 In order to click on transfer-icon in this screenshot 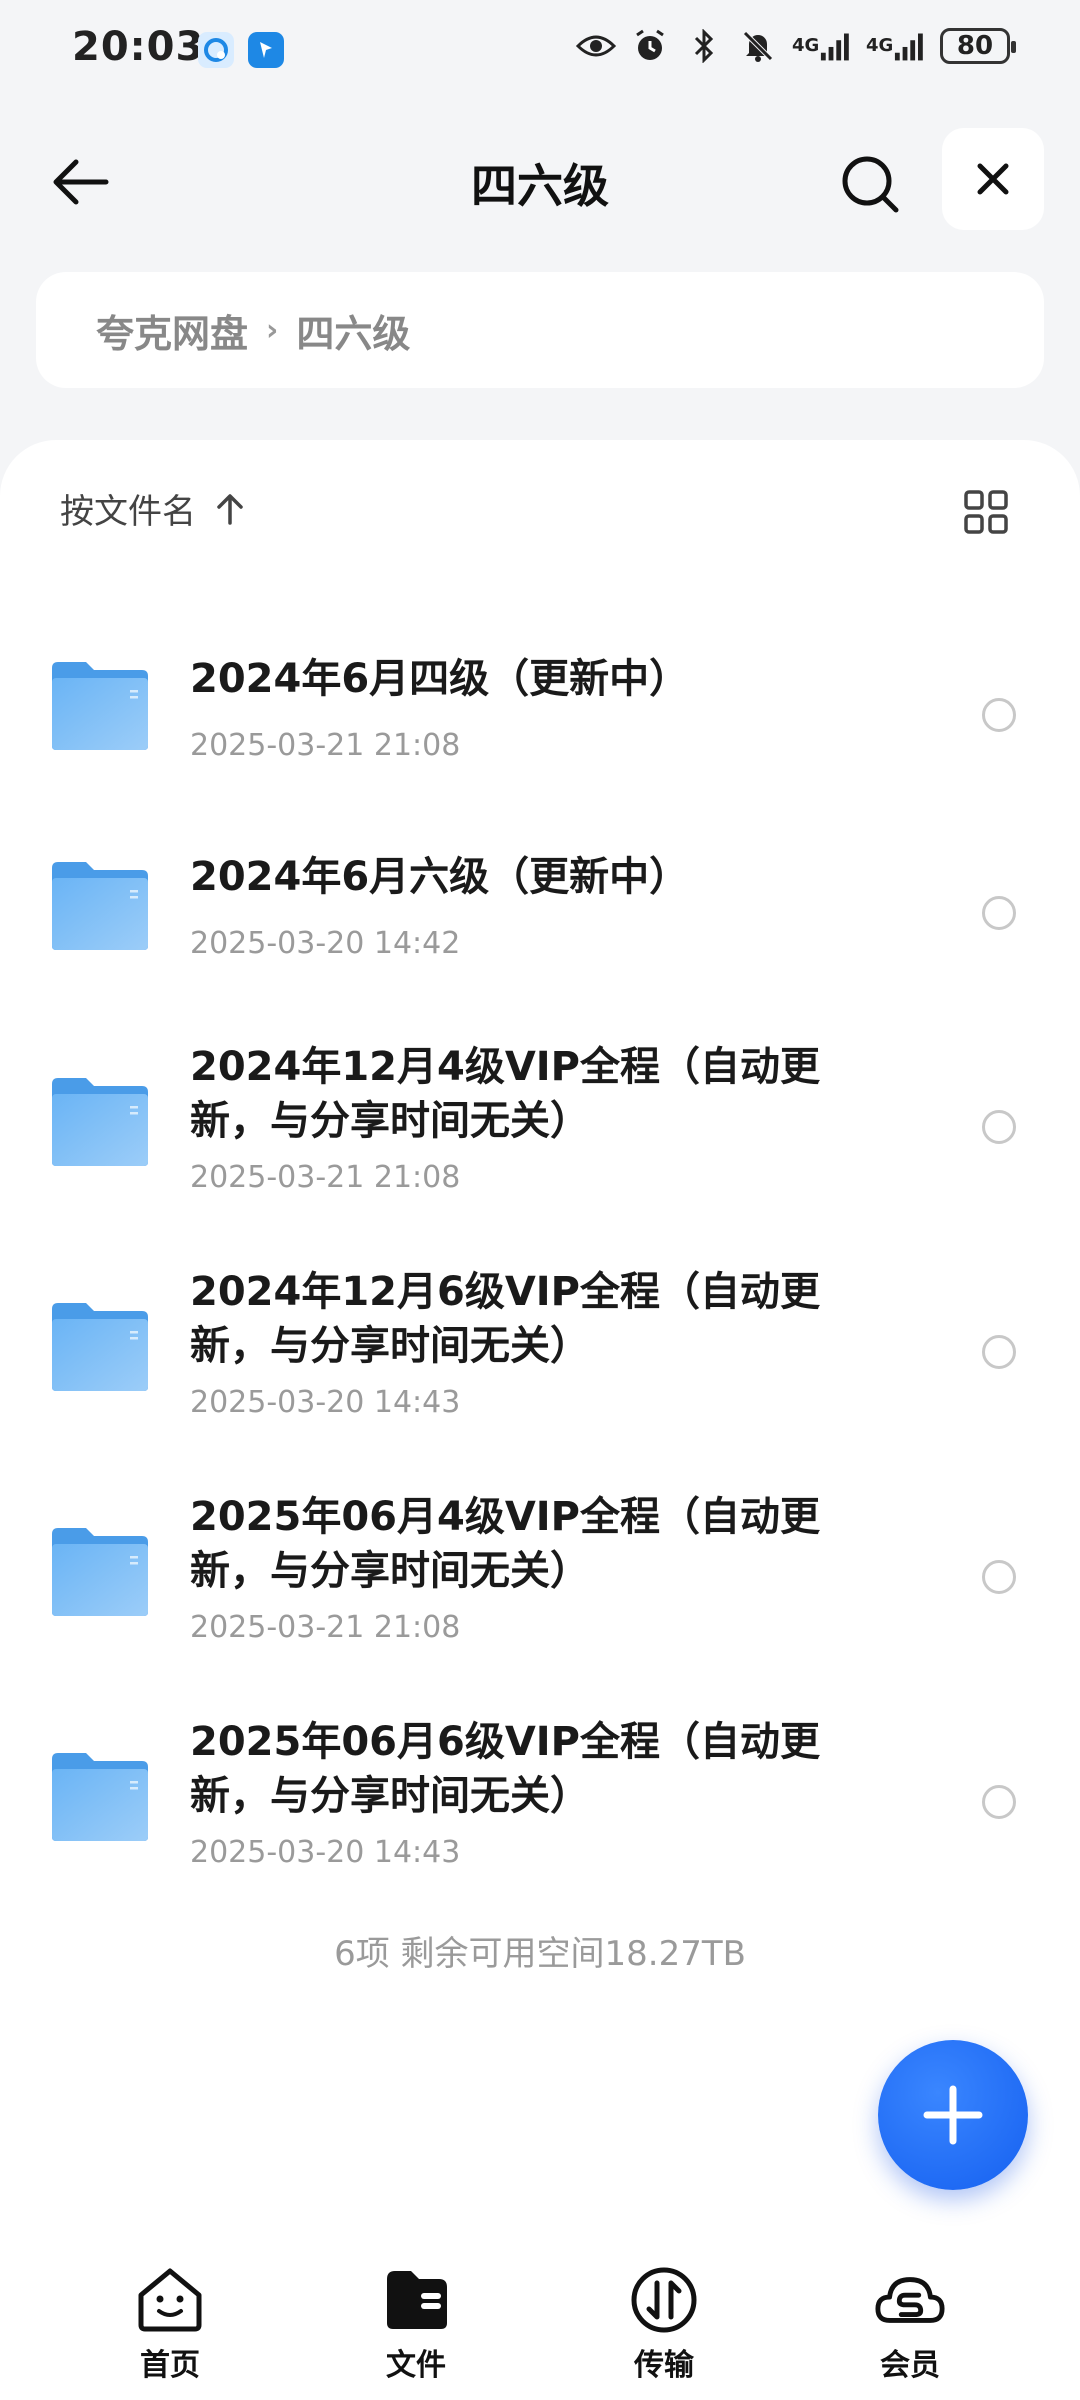, I will do `click(664, 2300)`.